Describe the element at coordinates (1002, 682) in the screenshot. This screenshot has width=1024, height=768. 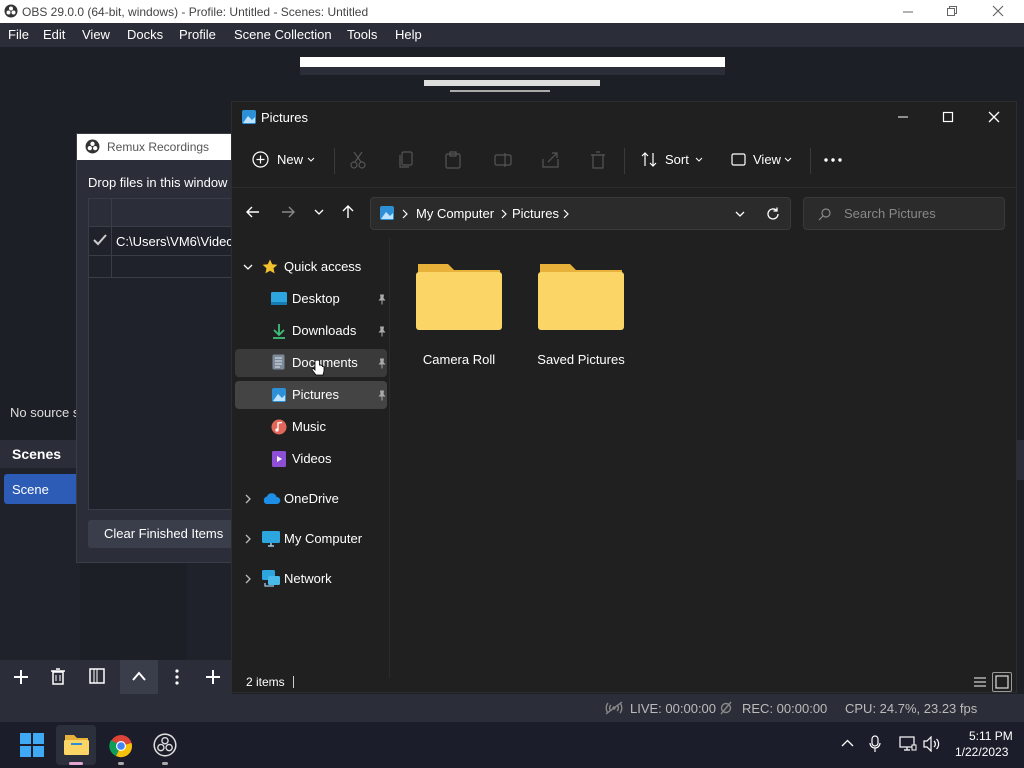
I see `tiles-view-button` at that location.